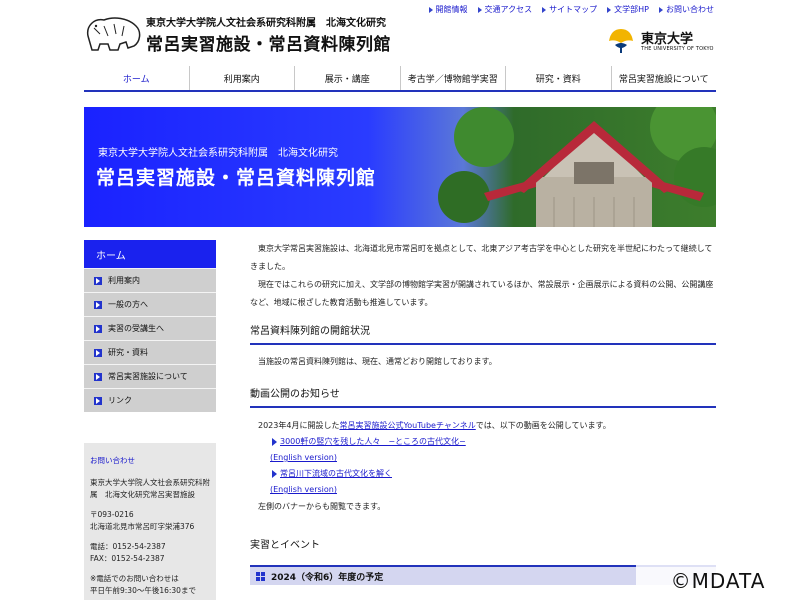 Image resolution: width=800 pixels, height=600 pixels. I want to click on contact-zip: 〒093-0216, so click(112, 514).